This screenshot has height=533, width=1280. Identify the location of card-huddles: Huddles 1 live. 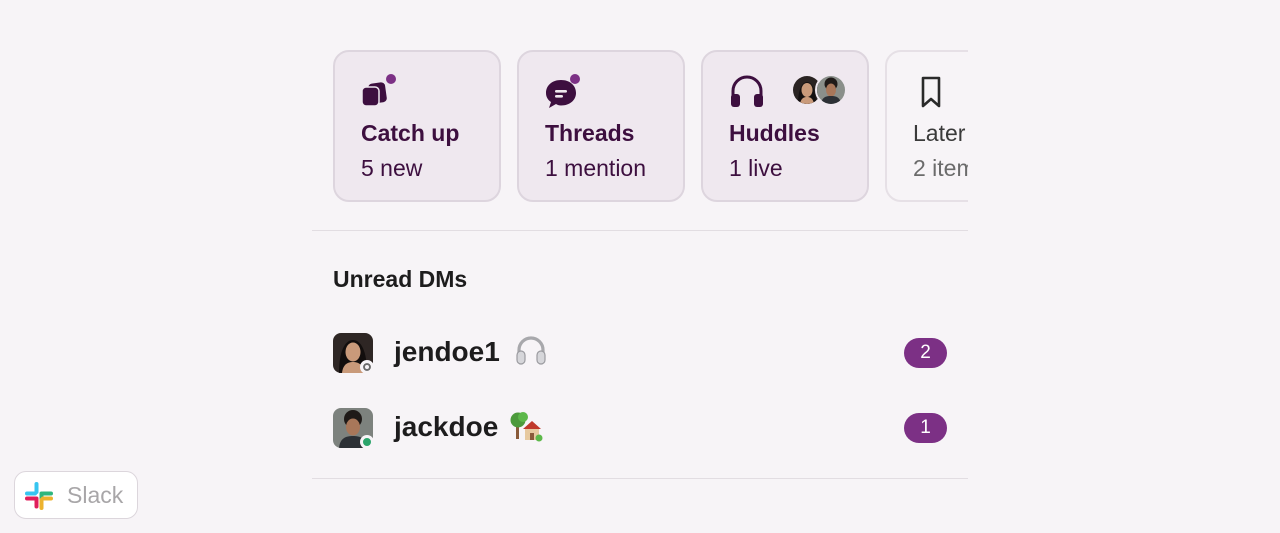
(785, 126).